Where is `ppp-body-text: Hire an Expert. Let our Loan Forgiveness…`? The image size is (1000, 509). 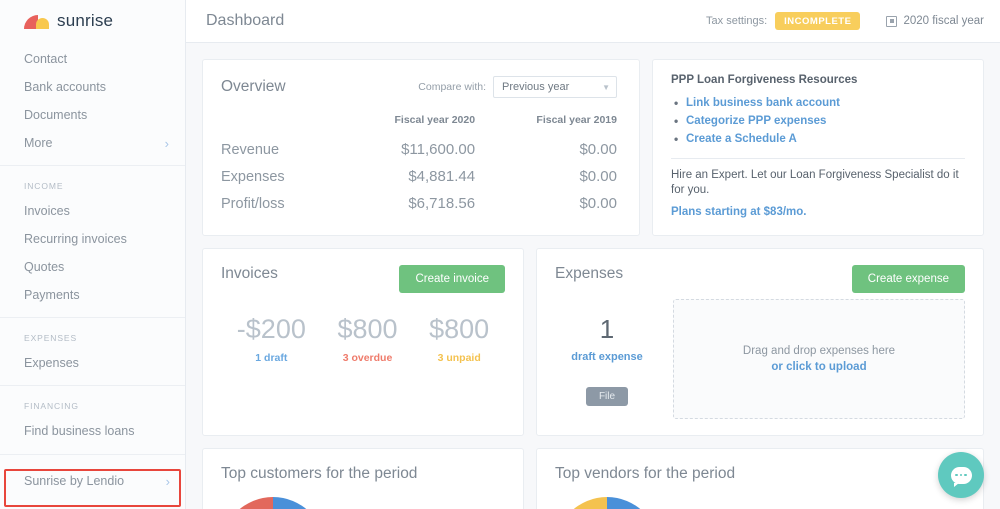 ppp-body-text: Hire an Expert. Let our Loan Forgiveness… is located at coordinates (815, 182).